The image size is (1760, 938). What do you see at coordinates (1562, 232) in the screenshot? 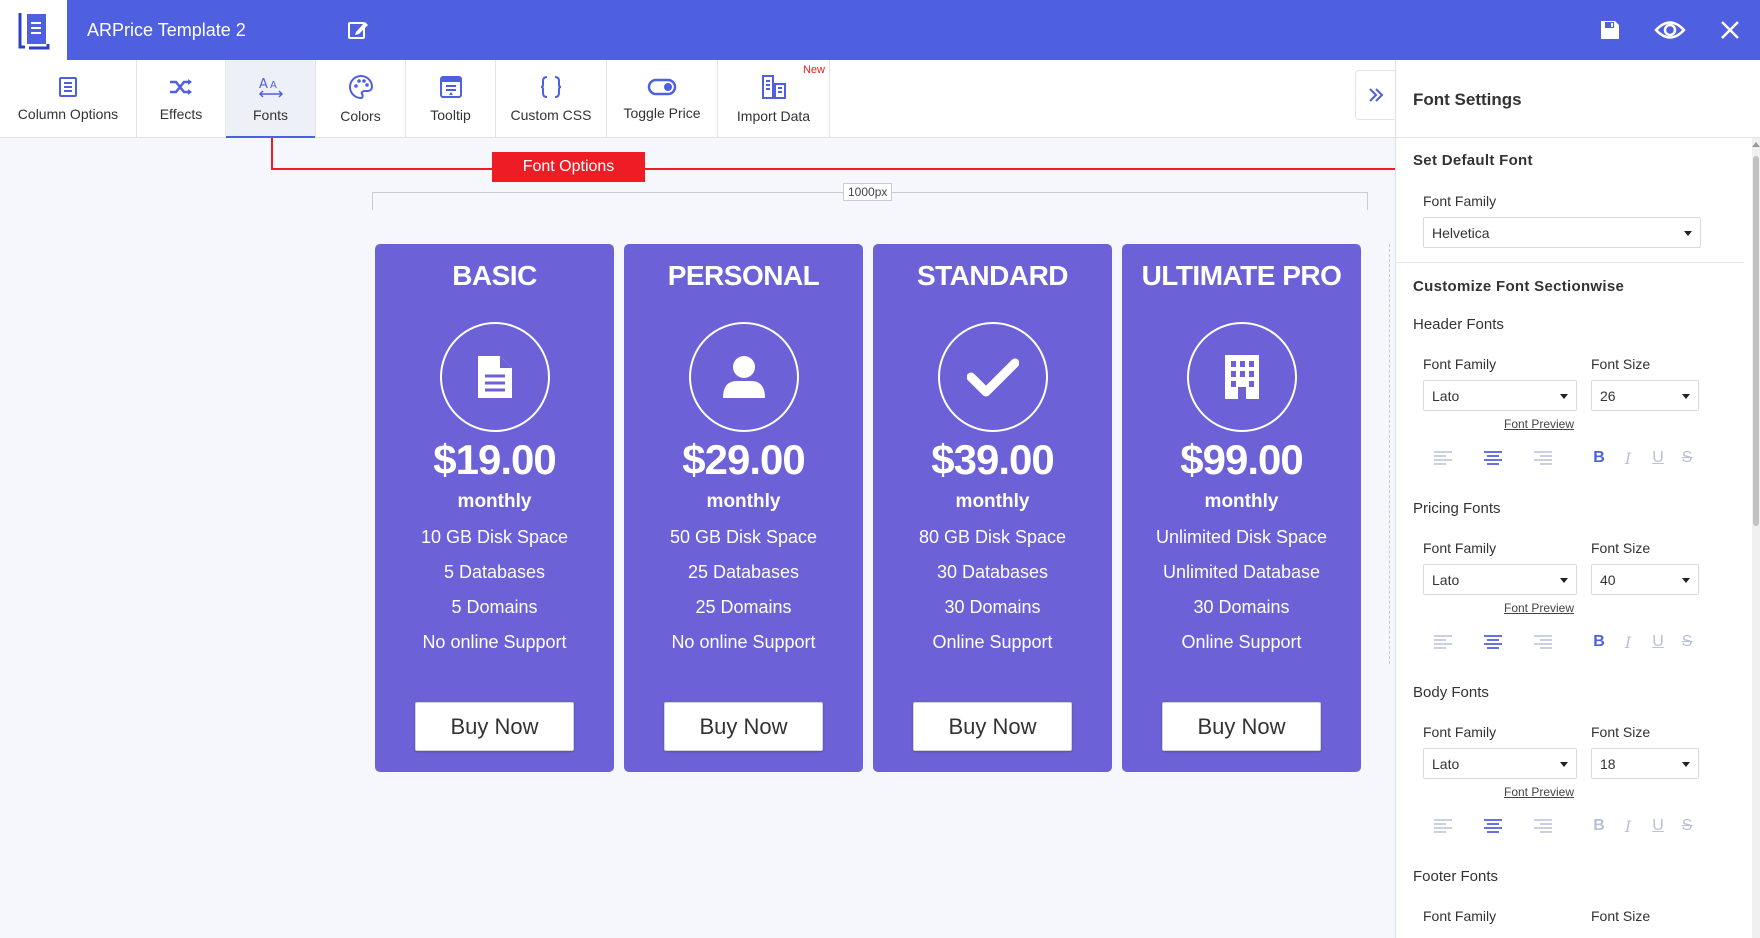
I see `default-font-family-select: Helvetica` at bounding box center [1562, 232].